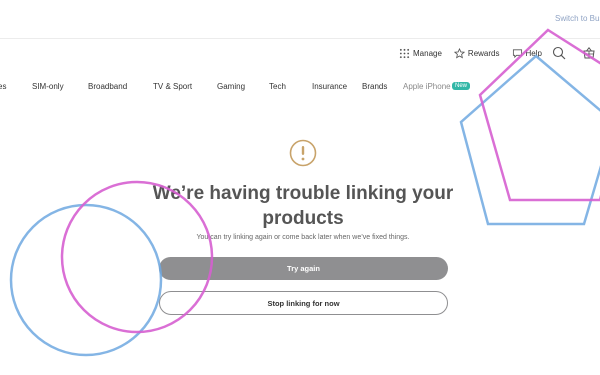  I want to click on nav-item-phones: es, so click(3, 86).